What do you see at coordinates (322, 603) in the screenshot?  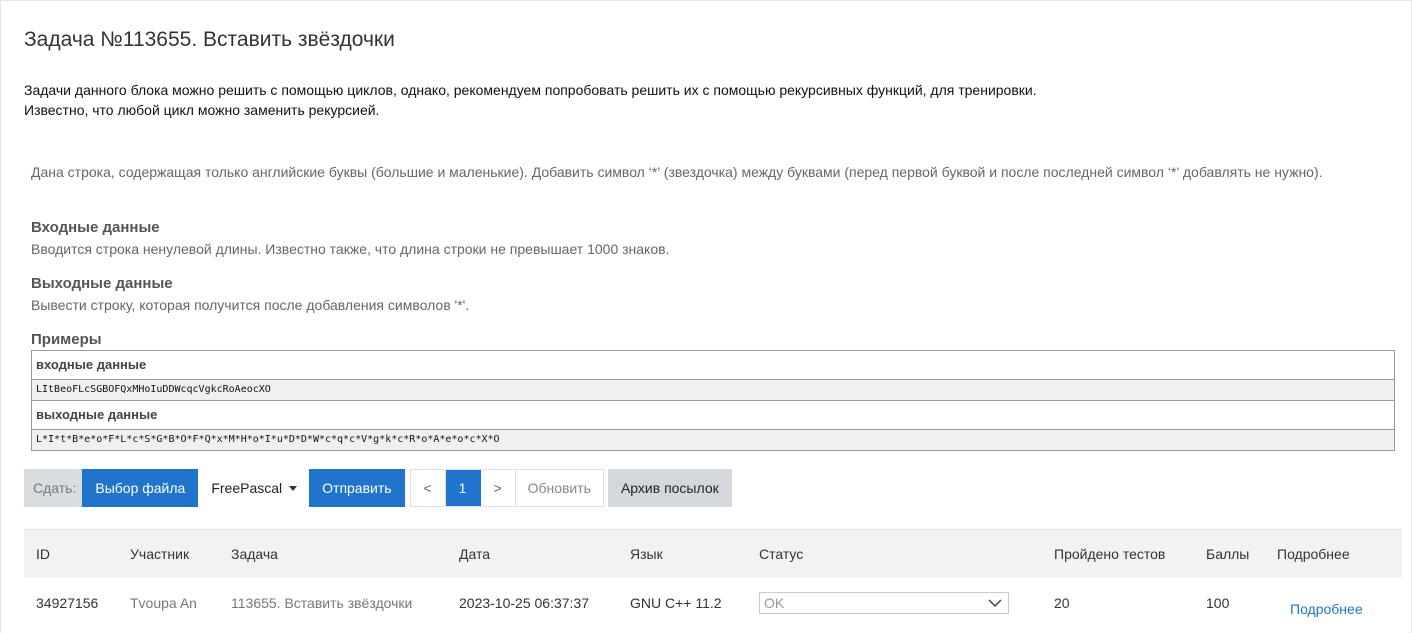 I see `row-task: 113655. Вставить звёздочки` at bounding box center [322, 603].